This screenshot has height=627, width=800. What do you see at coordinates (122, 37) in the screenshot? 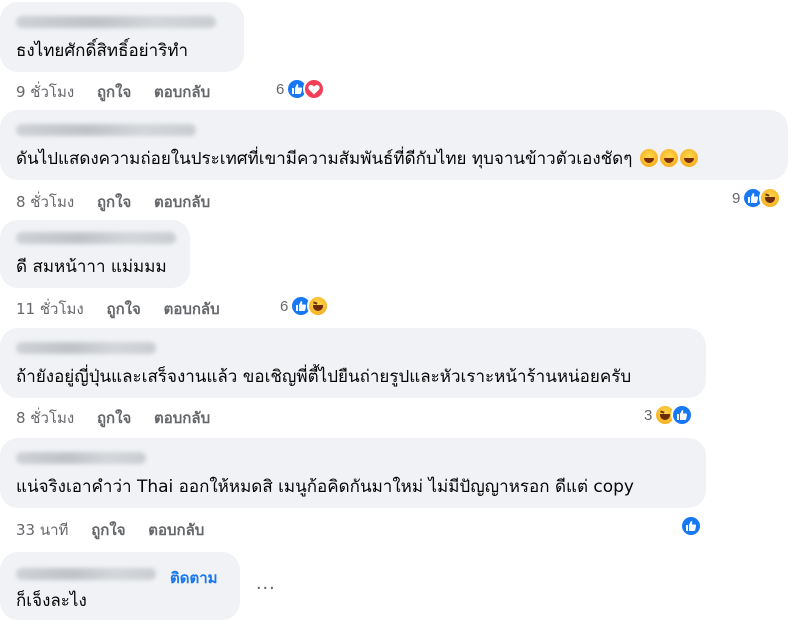
I see `comment-bubble: ธงไทยศักดิ์สิทธิ์อย่าริทำ` at bounding box center [122, 37].